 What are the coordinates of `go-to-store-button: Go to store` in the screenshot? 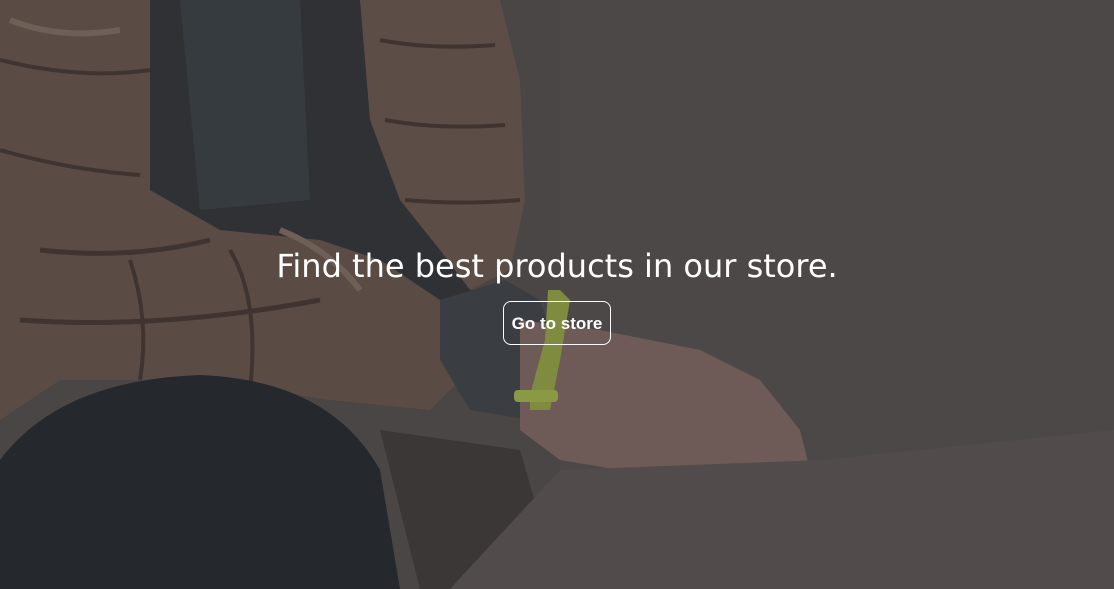 It's located at (557, 323).